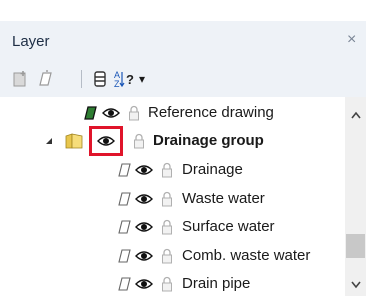  Describe the element at coordinates (212, 169) in the screenshot. I see `layer-label: Drainage` at that location.